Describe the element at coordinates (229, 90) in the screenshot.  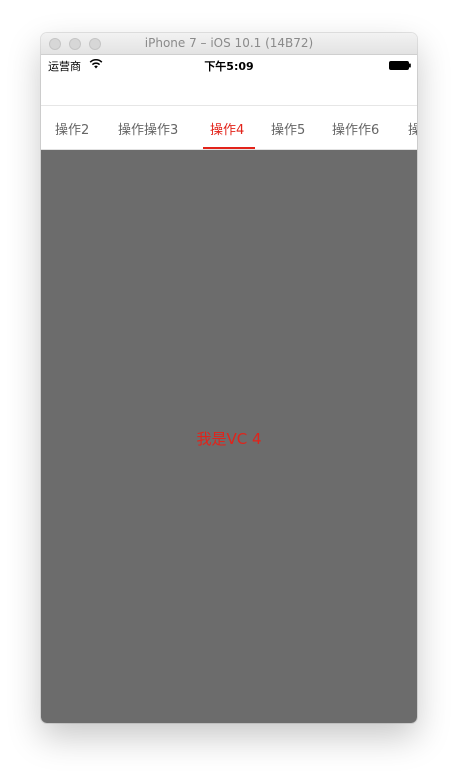
I see `navigation-bar` at that location.